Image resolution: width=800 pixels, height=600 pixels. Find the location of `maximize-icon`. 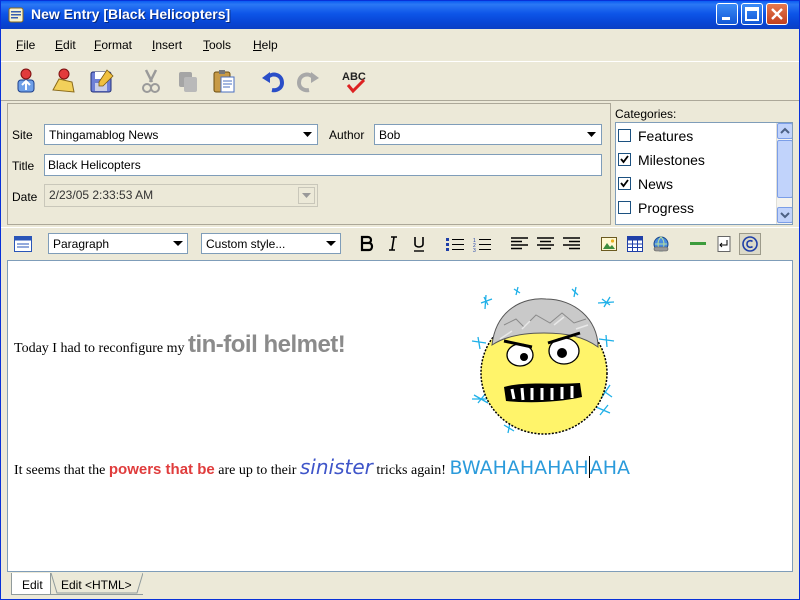

maximize-icon is located at coordinates (752, 14).